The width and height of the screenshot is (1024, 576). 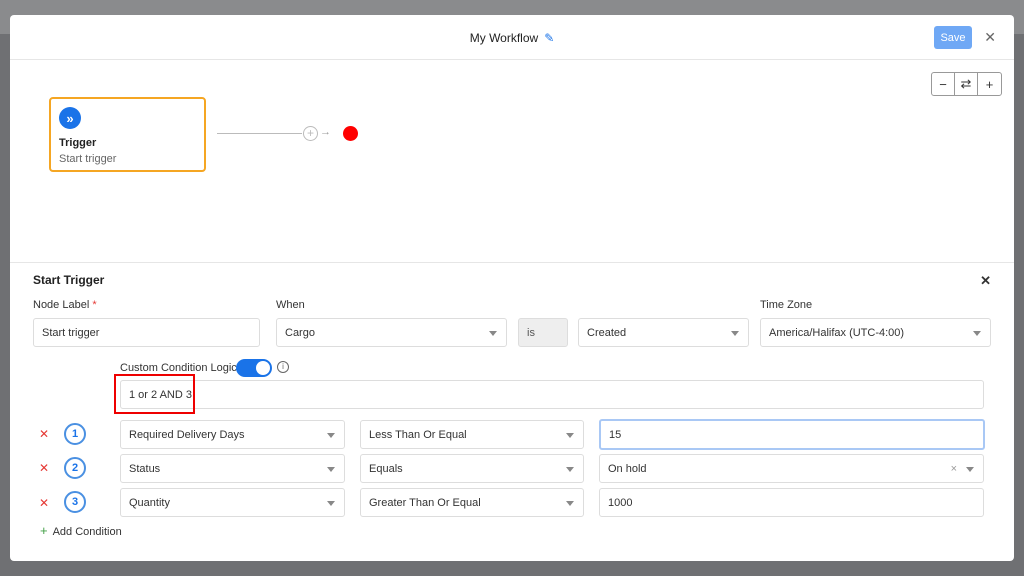 What do you see at coordinates (232, 502) in the screenshot?
I see `condition-field-select: Quantity` at bounding box center [232, 502].